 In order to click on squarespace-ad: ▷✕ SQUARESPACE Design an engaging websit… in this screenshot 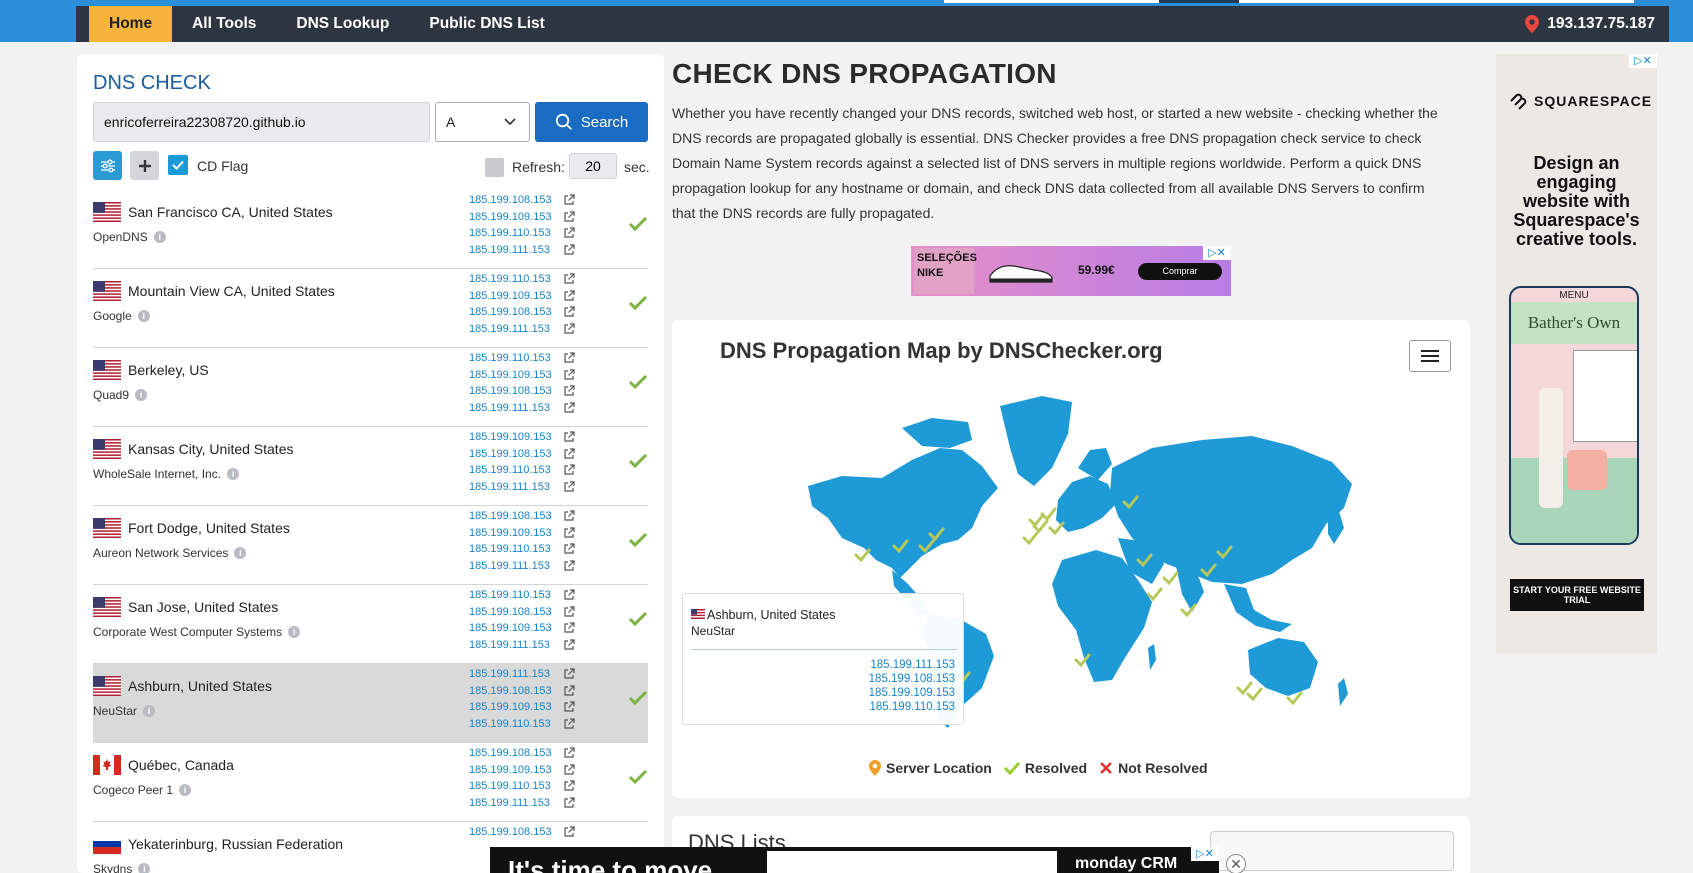, I will do `click(1576, 354)`.